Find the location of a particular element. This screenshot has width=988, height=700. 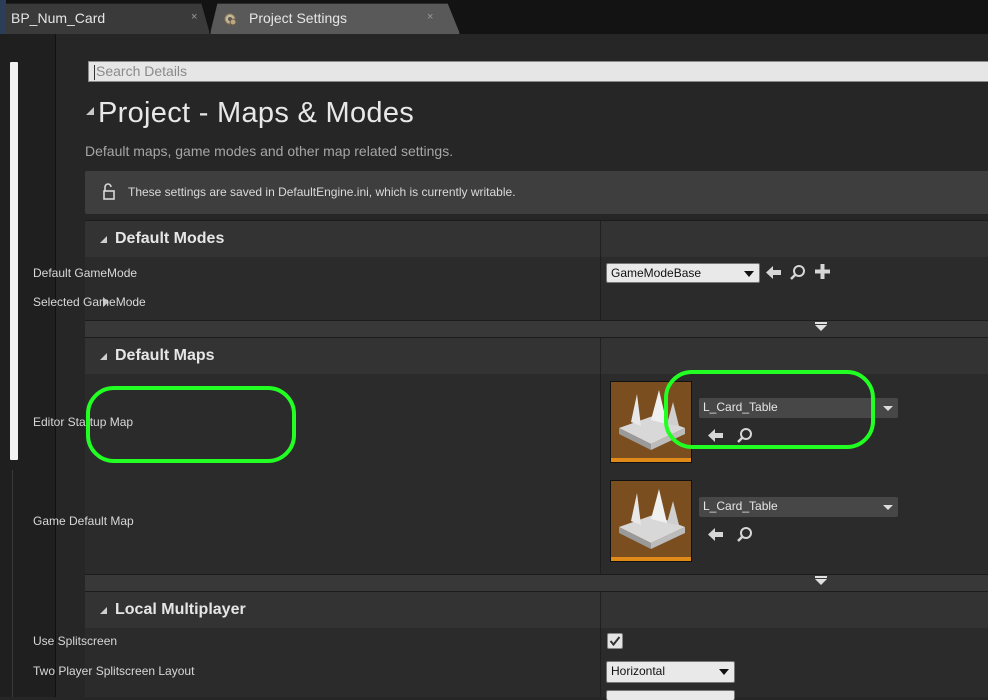

section-local-multiplayer: Local Multiplayer is located at coordinates (536, 609).